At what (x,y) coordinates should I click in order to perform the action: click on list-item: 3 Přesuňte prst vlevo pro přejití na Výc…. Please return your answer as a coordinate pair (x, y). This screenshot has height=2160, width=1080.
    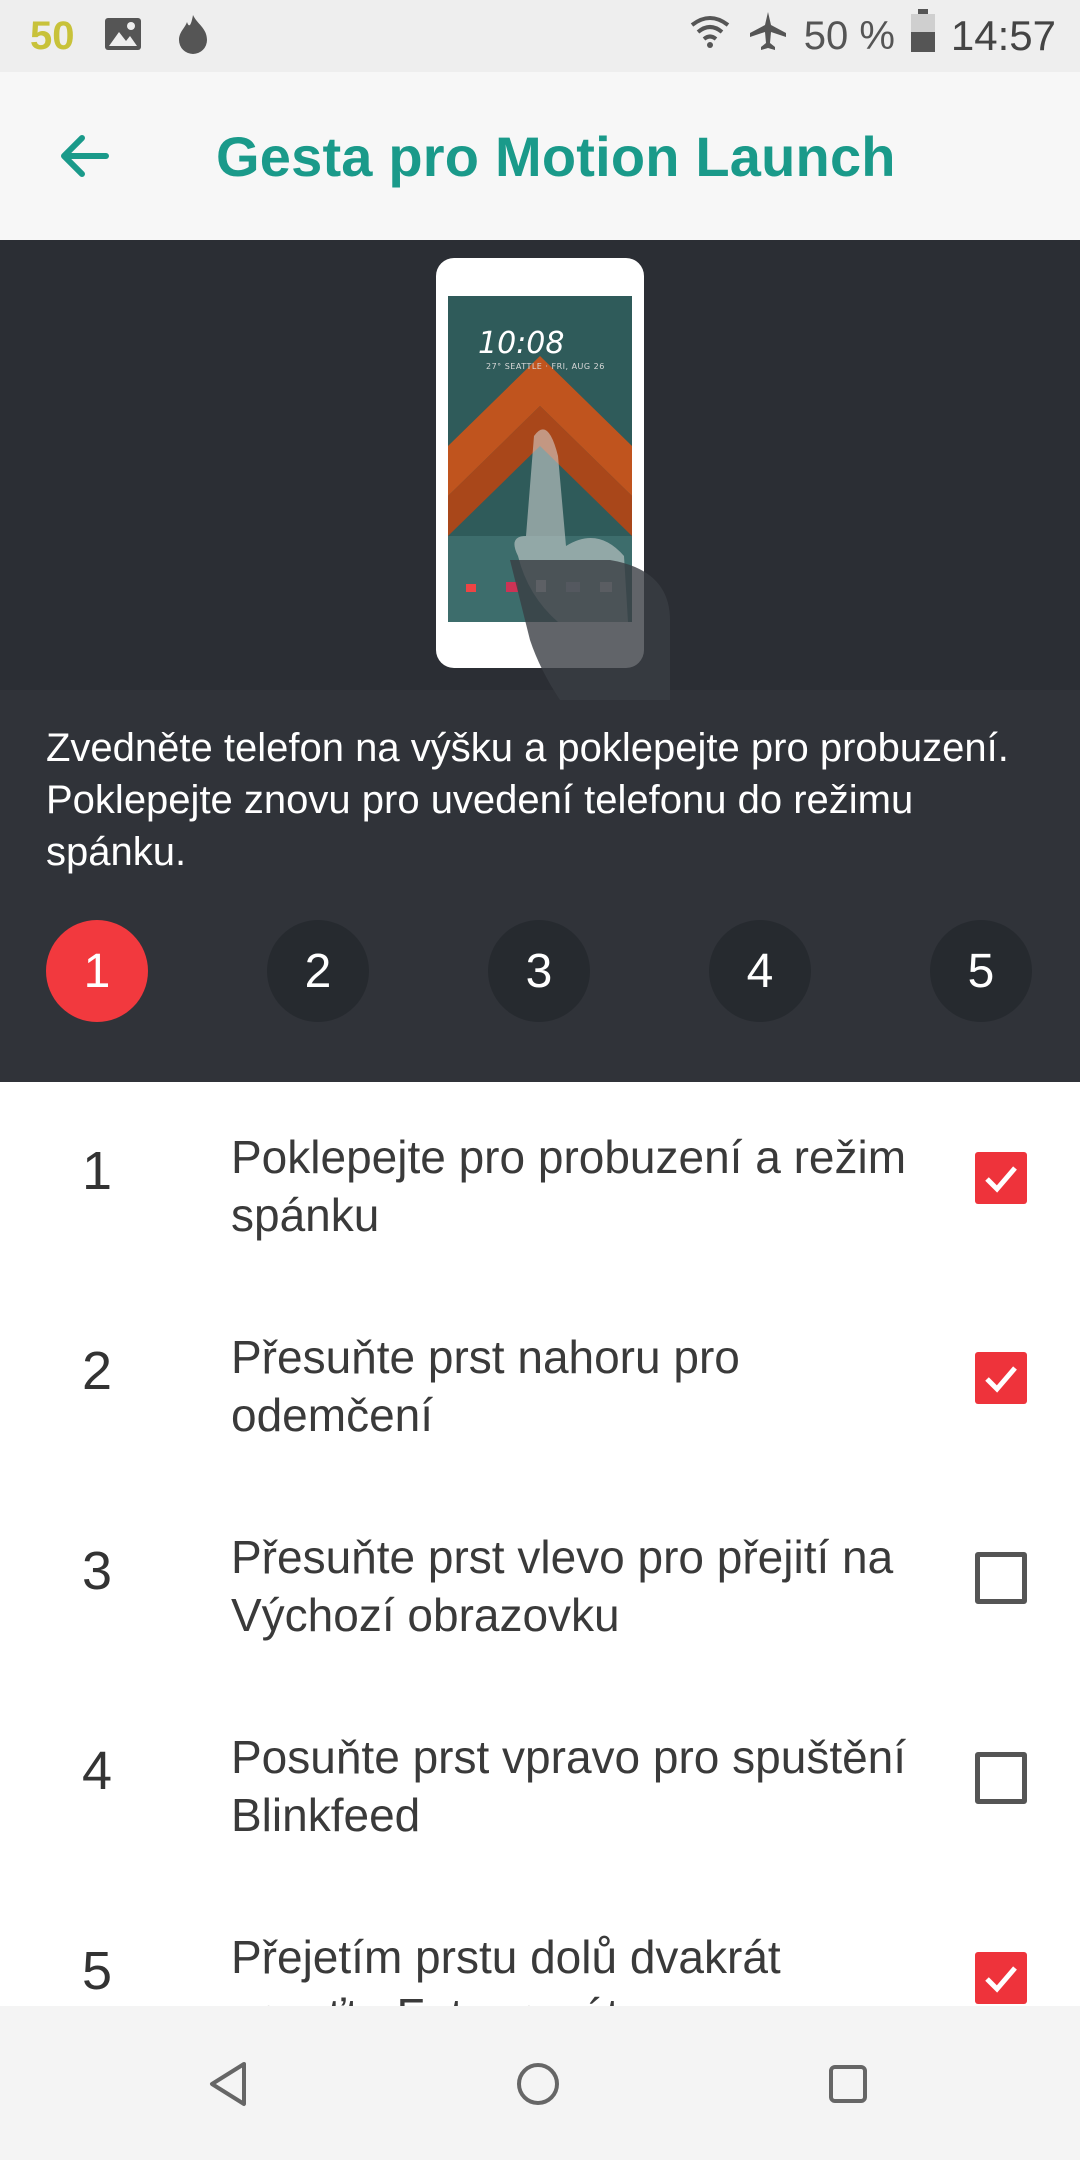
    Looking at the image, I should click on (540, 1582).